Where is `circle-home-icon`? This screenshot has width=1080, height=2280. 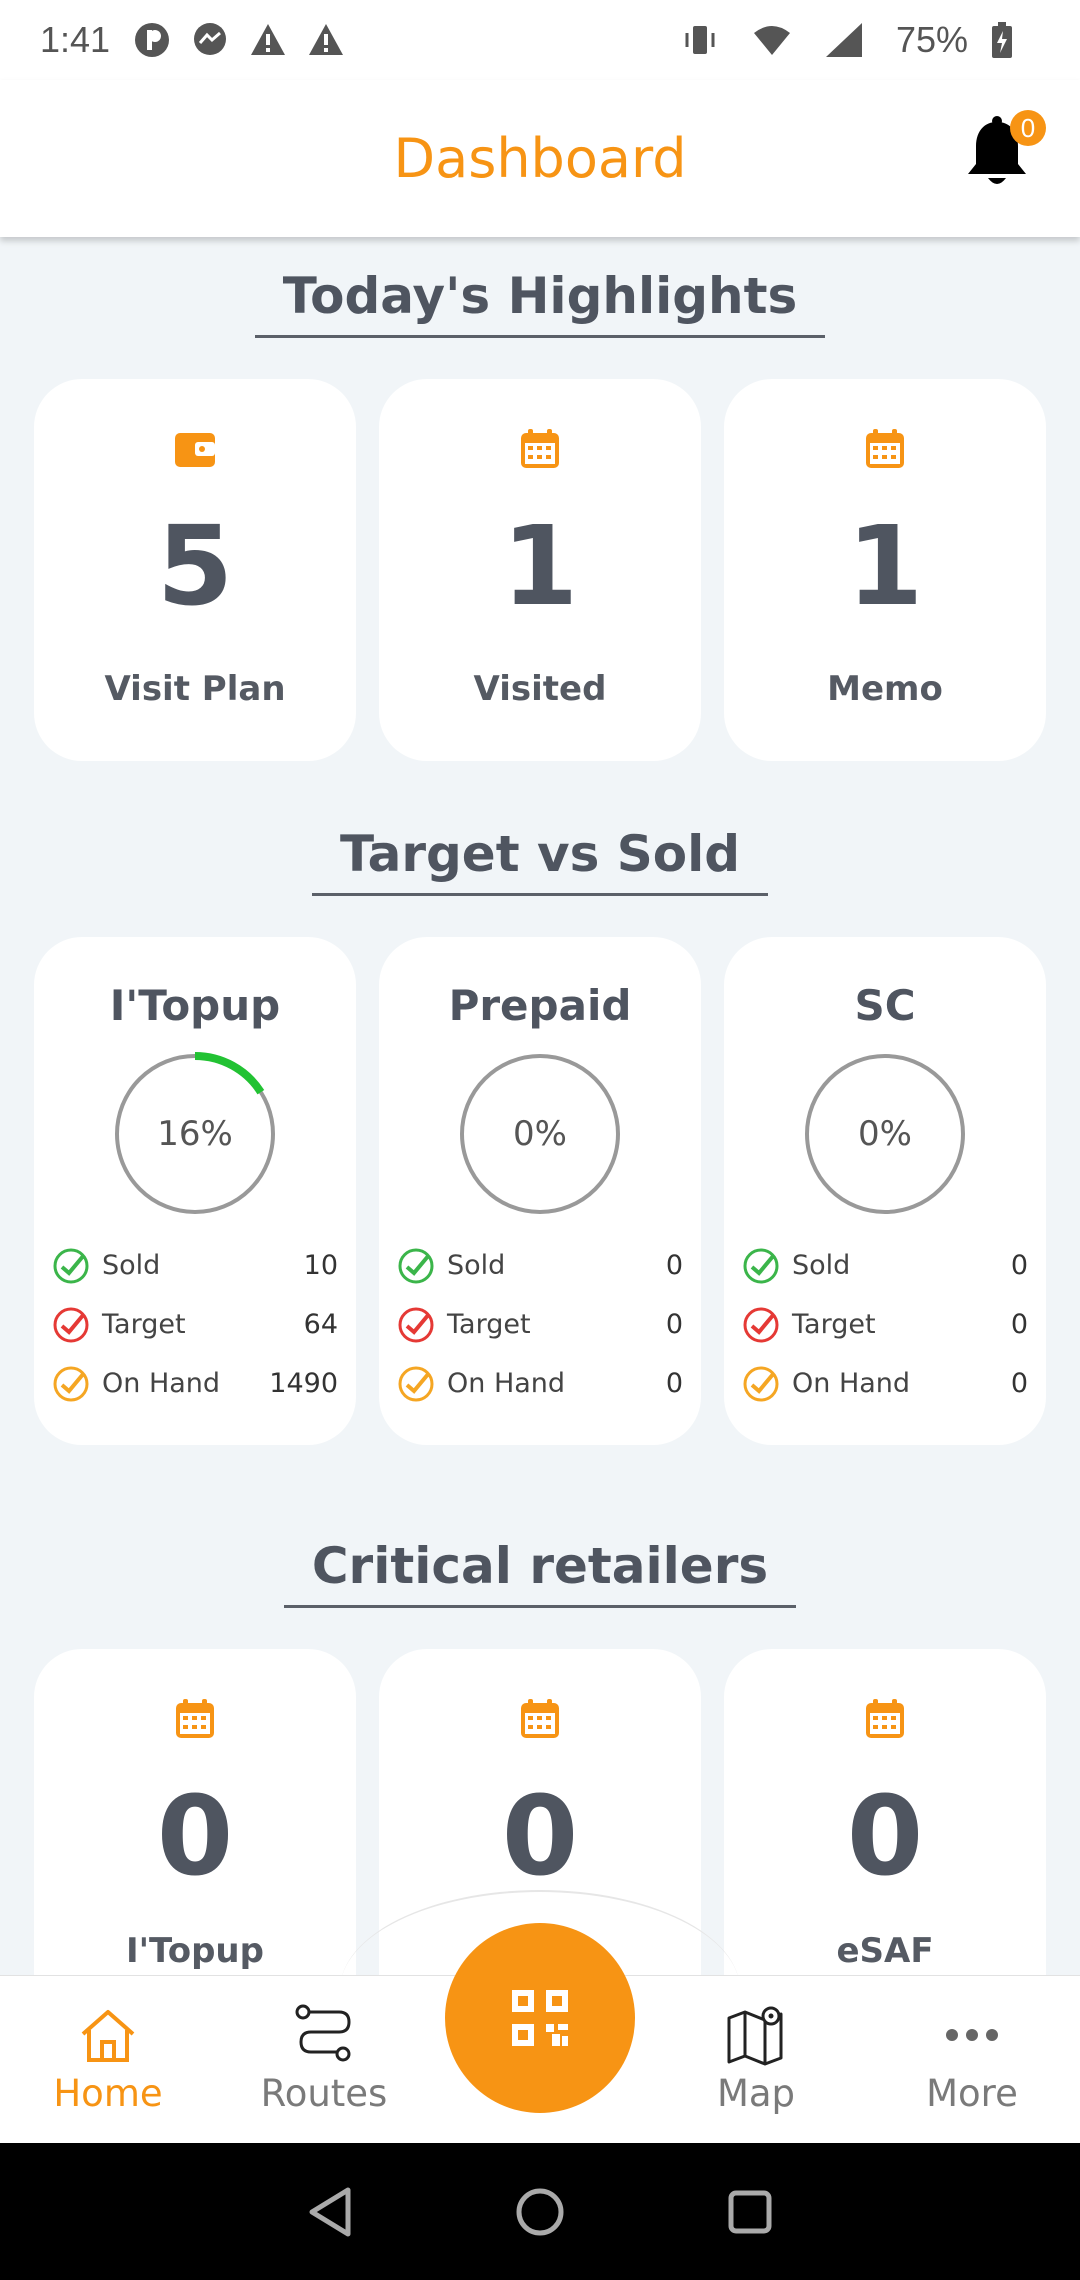 circle-home-icon is located at coordinates (540, 2211).